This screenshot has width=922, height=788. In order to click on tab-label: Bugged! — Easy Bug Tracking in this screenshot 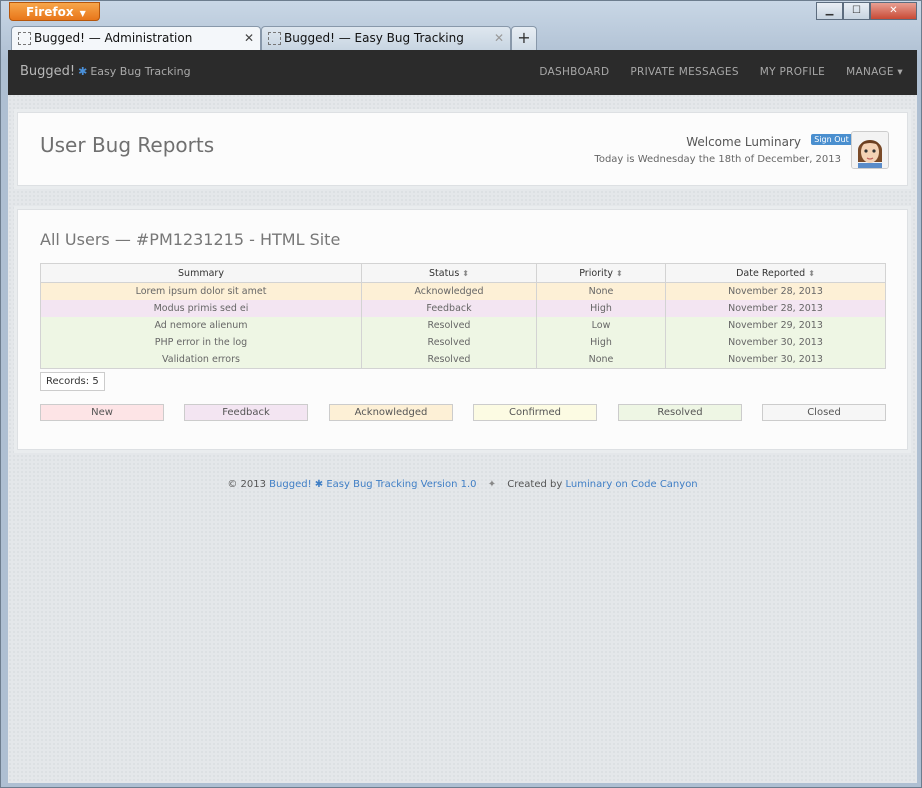, I will do `click(374, 38)`.